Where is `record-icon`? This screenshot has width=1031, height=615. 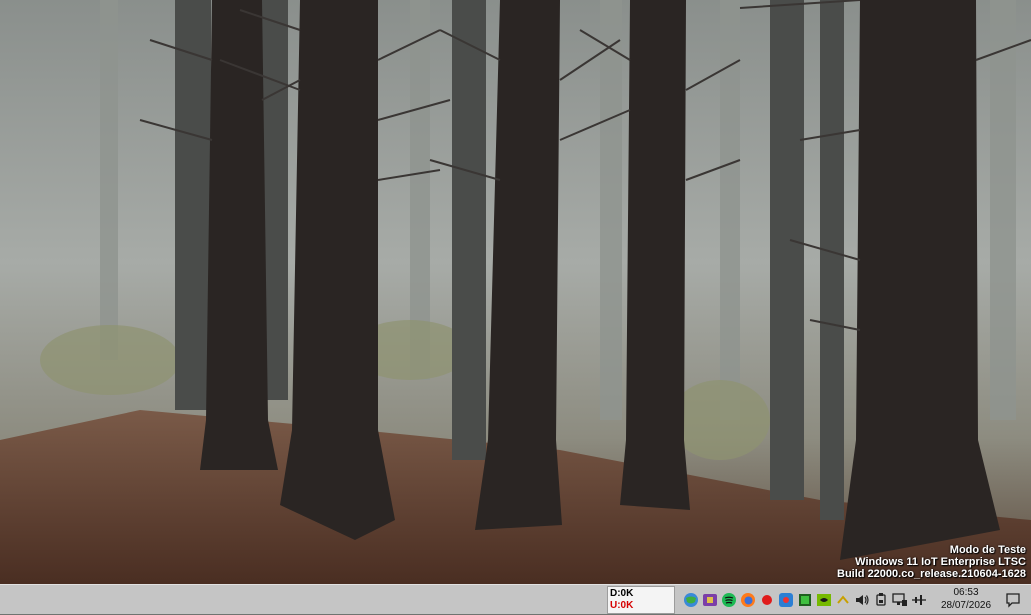 record-icon is located at coordinates (767, 600).